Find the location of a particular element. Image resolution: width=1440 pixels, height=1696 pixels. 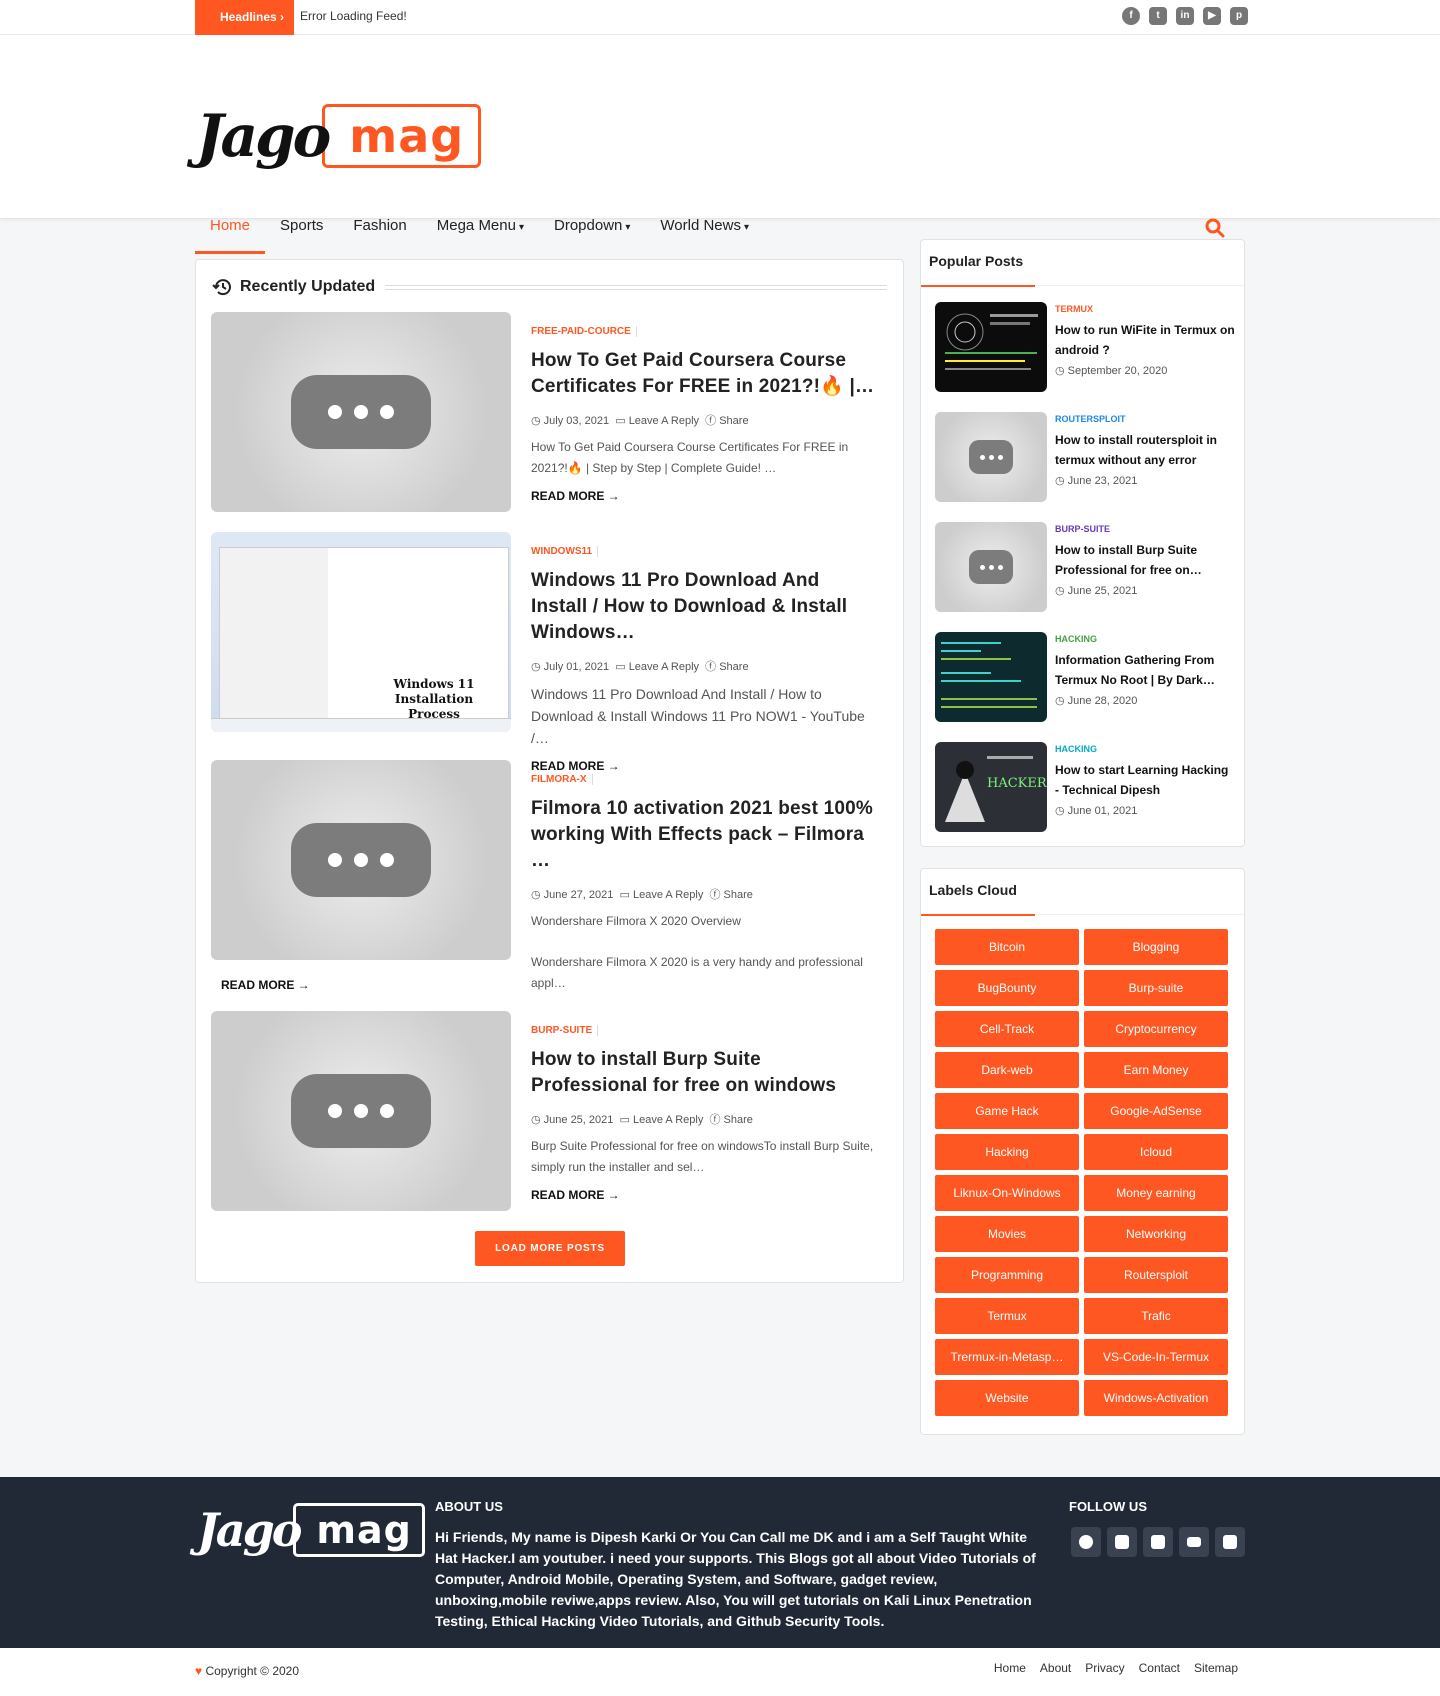

youtube-icon is located at coordinates (1194, 1542).